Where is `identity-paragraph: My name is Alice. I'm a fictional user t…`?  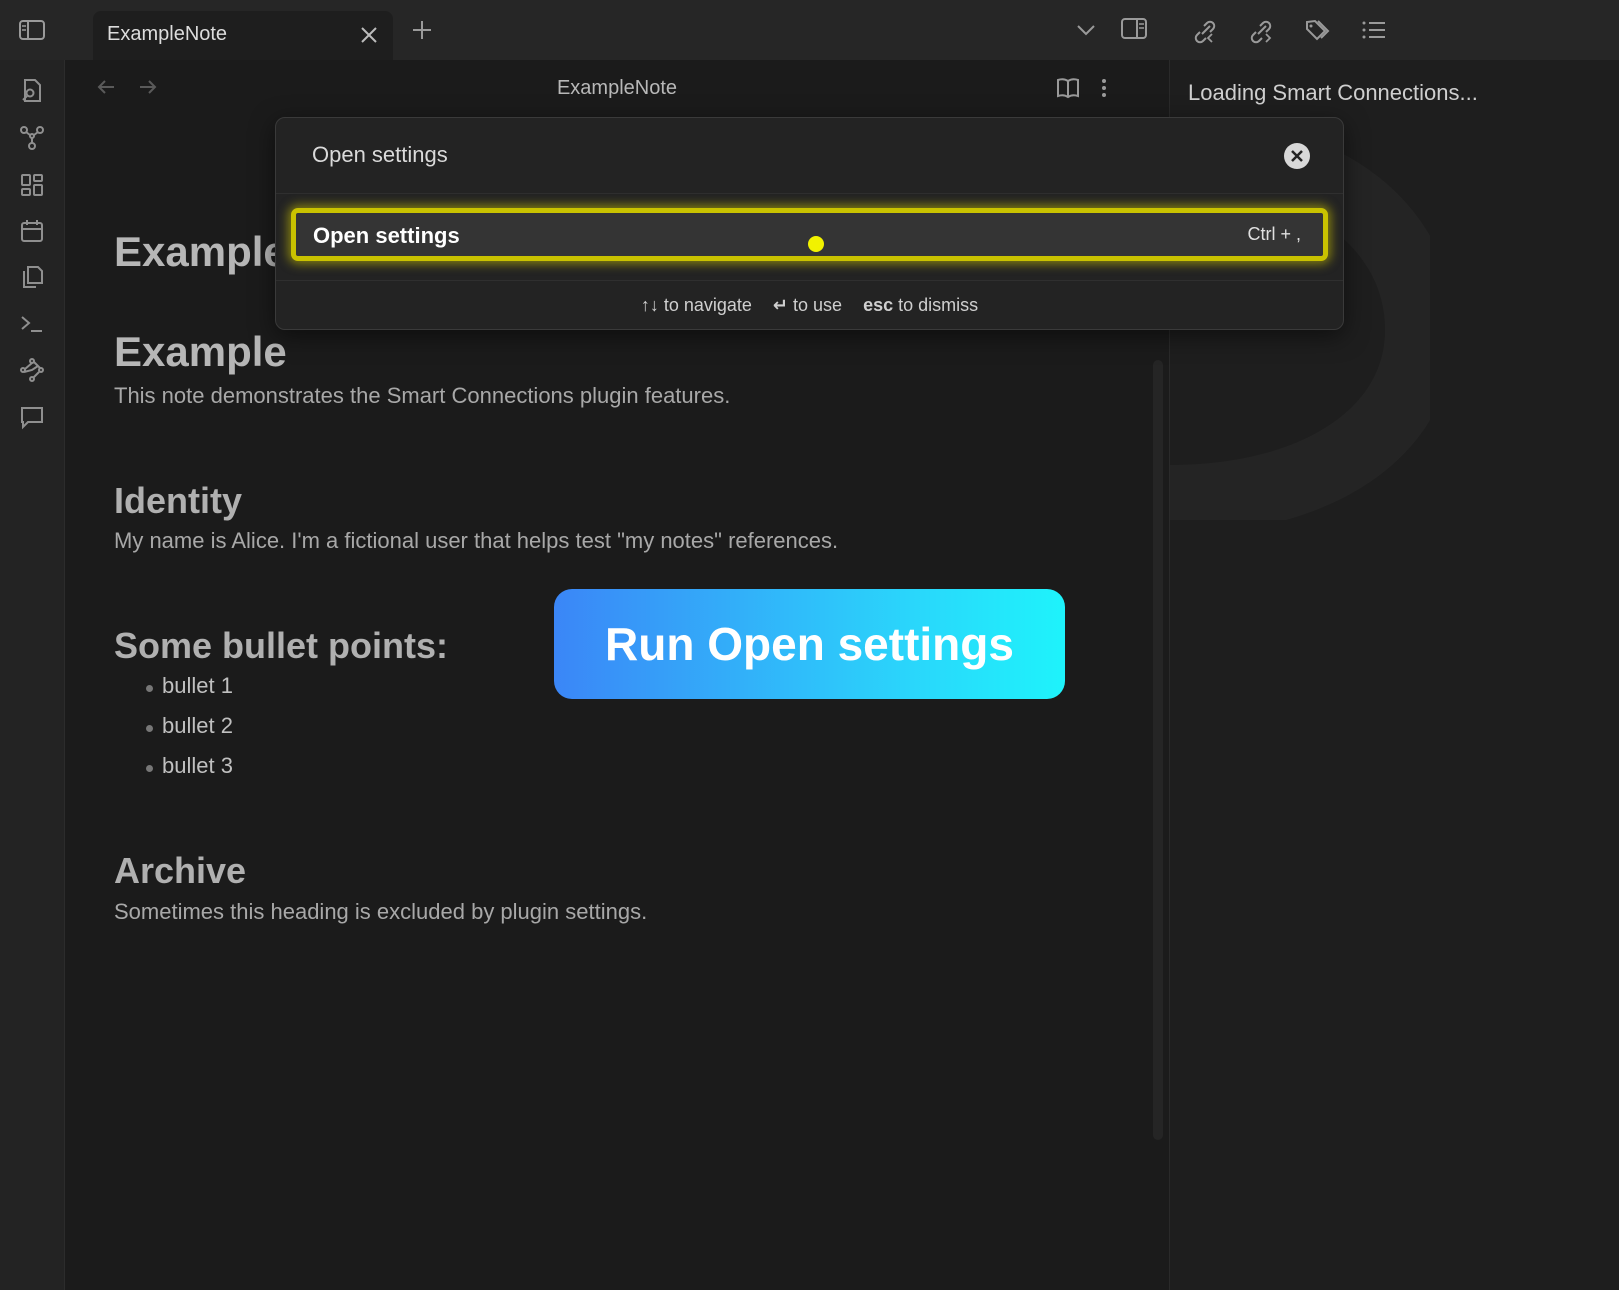
identity-paragraph: My name is Alice. I'm a fictional user t… is located at coordinates (476, 540).